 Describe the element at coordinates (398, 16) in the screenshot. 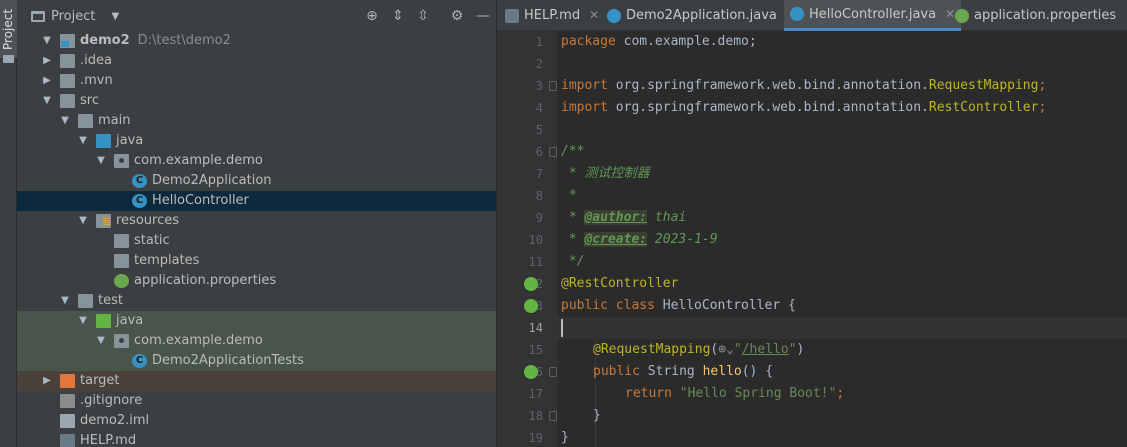

I see `expand-all-icon: ⇕` at that location.